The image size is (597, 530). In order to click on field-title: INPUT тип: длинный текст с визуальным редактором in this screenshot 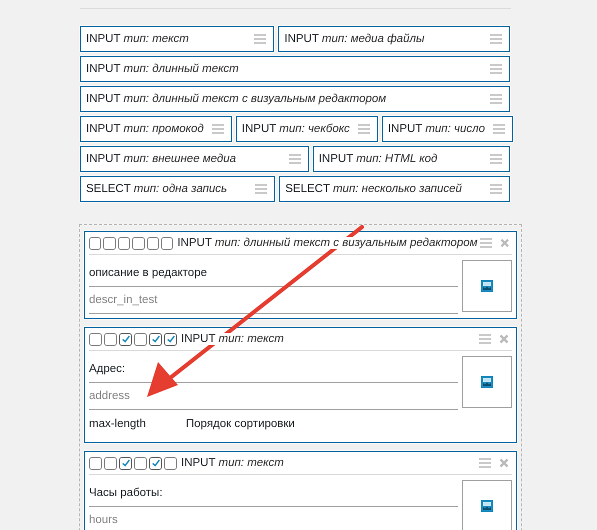, I will do `click(327, 243)`.